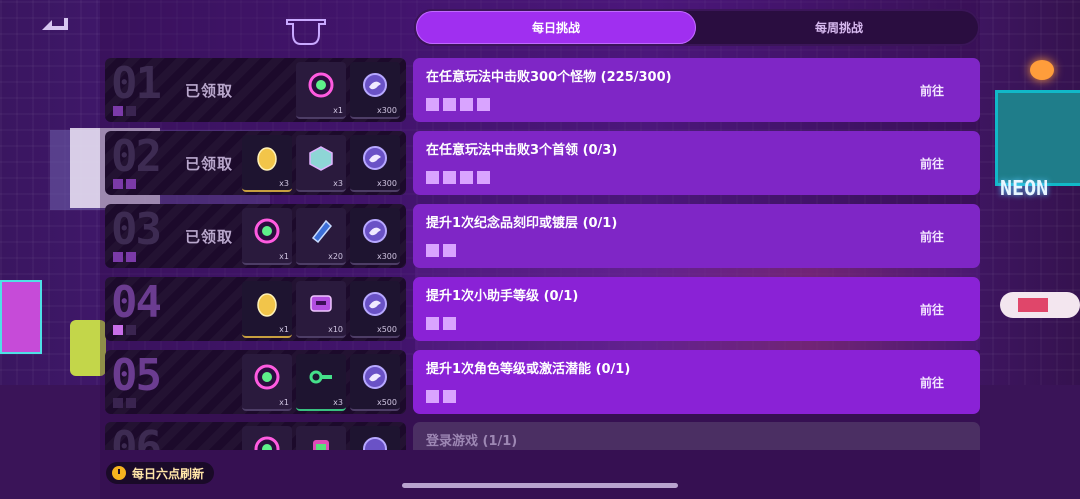 The image size is (1080, 499). What do you see at coordinates (136, 375) in the screenshot?
I see `row-number: 05` at bounding box center [136, 375].